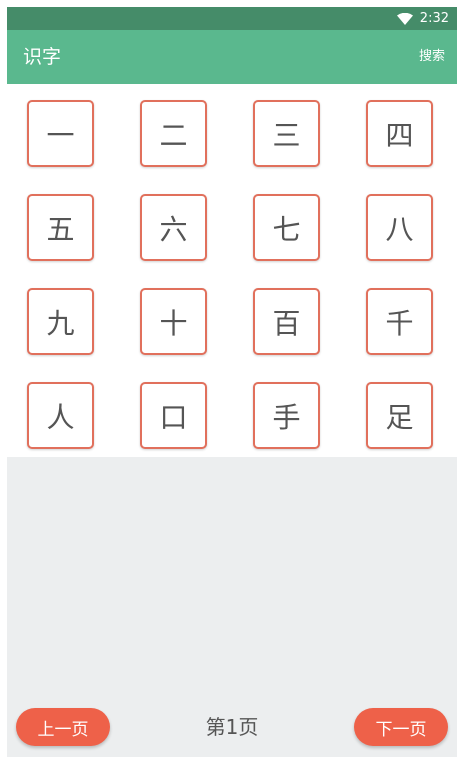 The height and width of the screenshot is (761, 462). I want to click on char-tile: 人, so click(60, 415).